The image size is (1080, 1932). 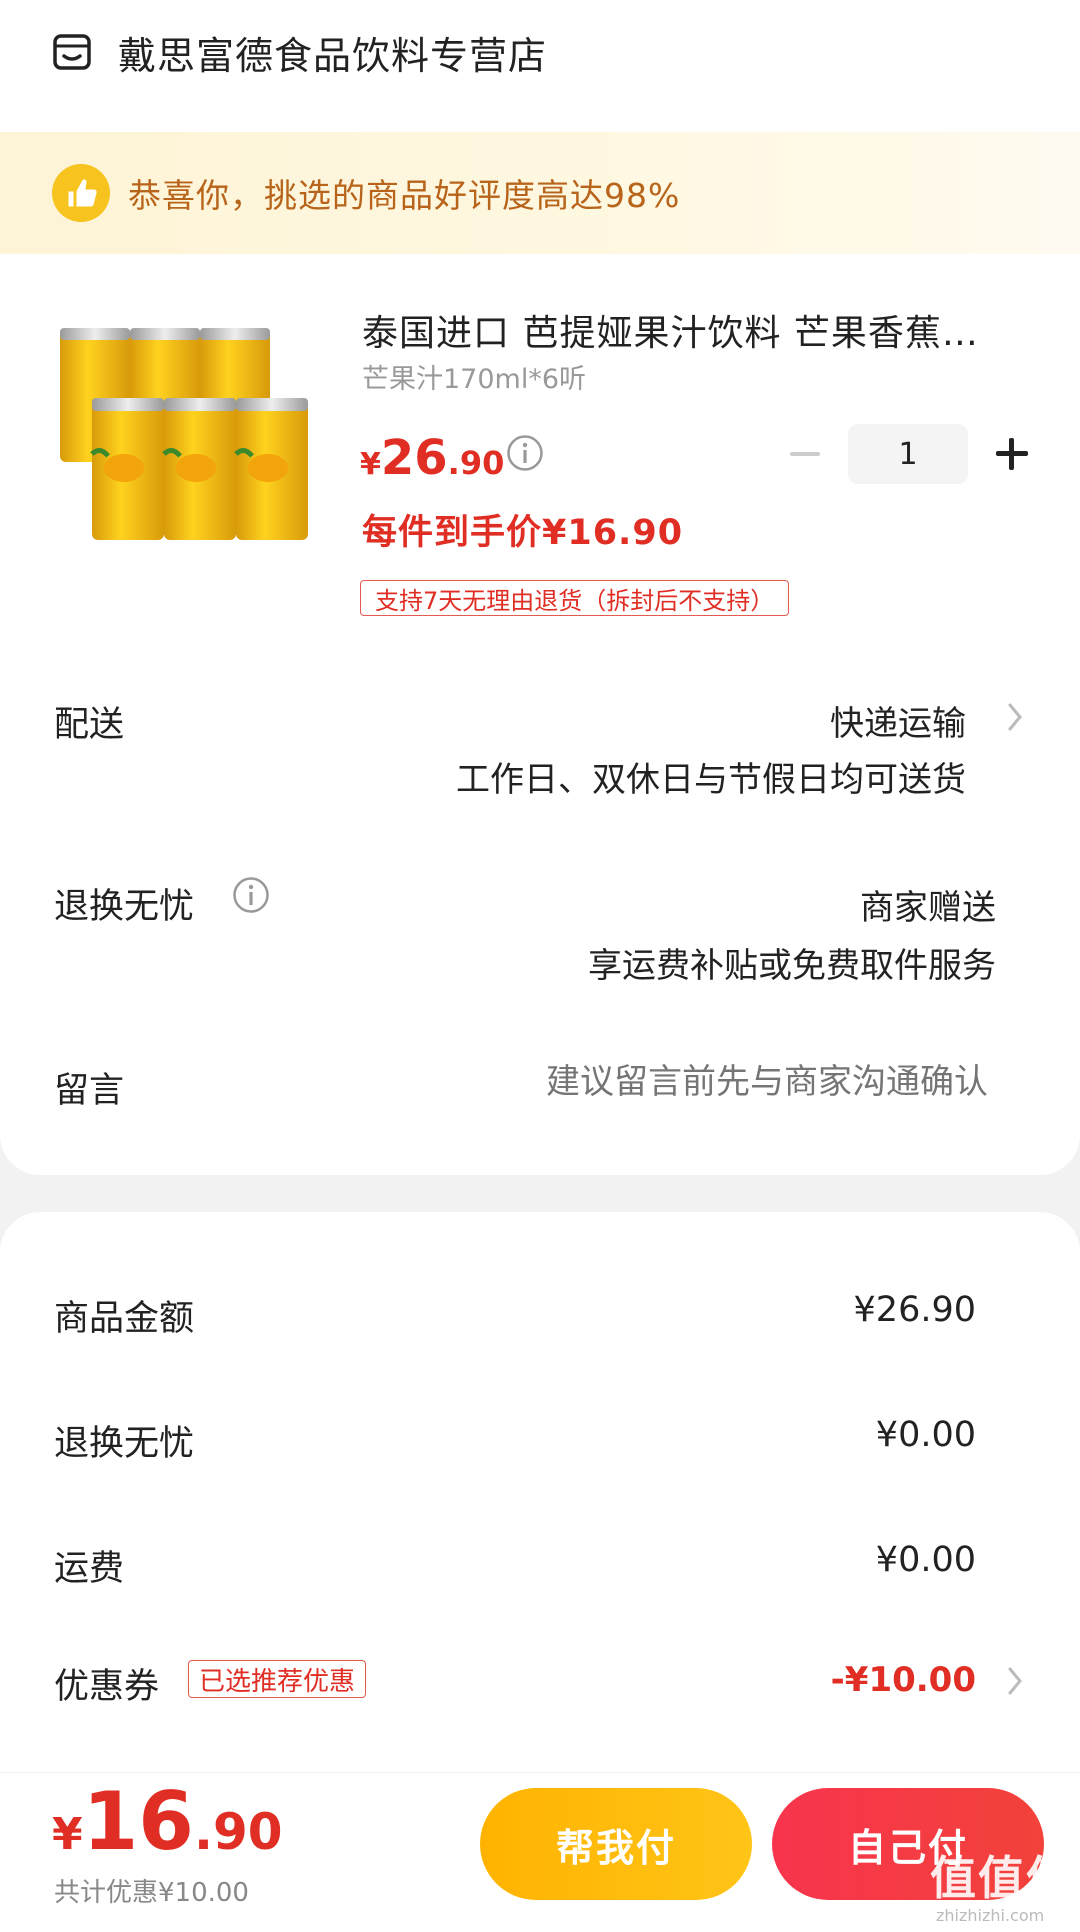 What do you see at coordinates (370, 464) in the screenshot?
I see `price-currency: ¥` at bounding box center [370, 464].